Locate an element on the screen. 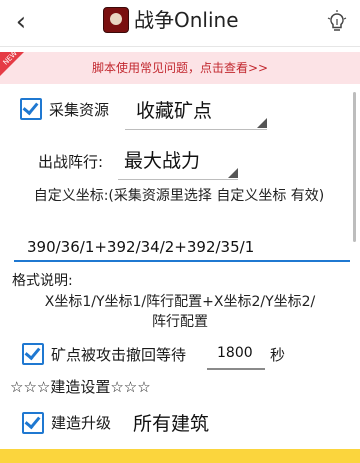 The image size is (360, 463). chevron-left-icon: ‹ is located at coordinates (21, 23).